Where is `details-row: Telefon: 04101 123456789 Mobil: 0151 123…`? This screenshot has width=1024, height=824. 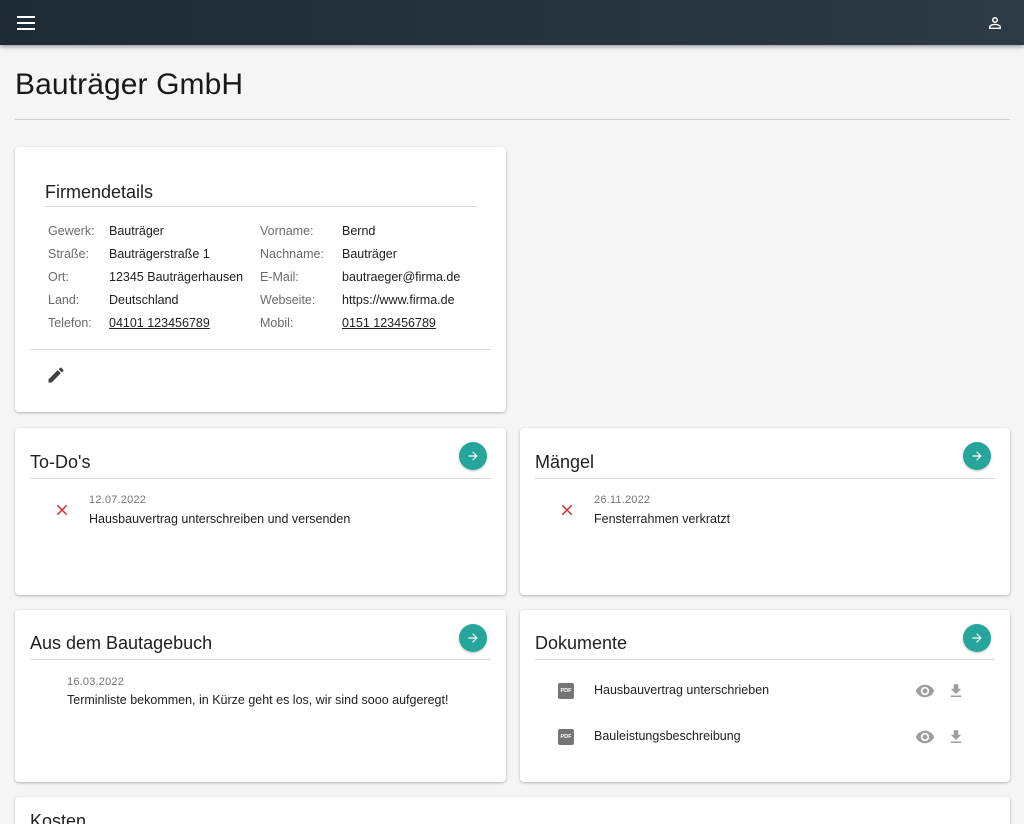 details-row: Telefon: 04101 123456789 Mobil: 0151 123… is located at coordinates (254, 323).